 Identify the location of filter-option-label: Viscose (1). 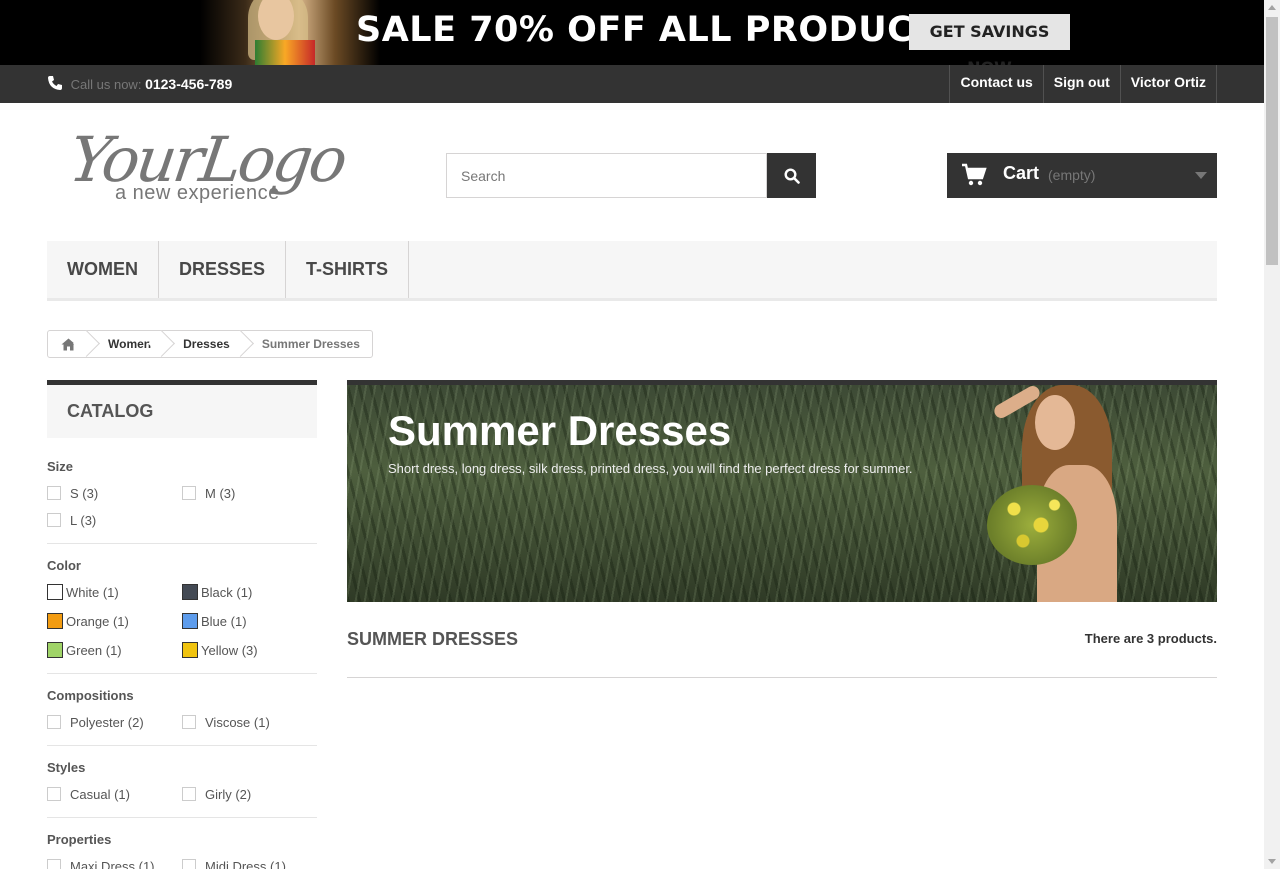
(237, 722).